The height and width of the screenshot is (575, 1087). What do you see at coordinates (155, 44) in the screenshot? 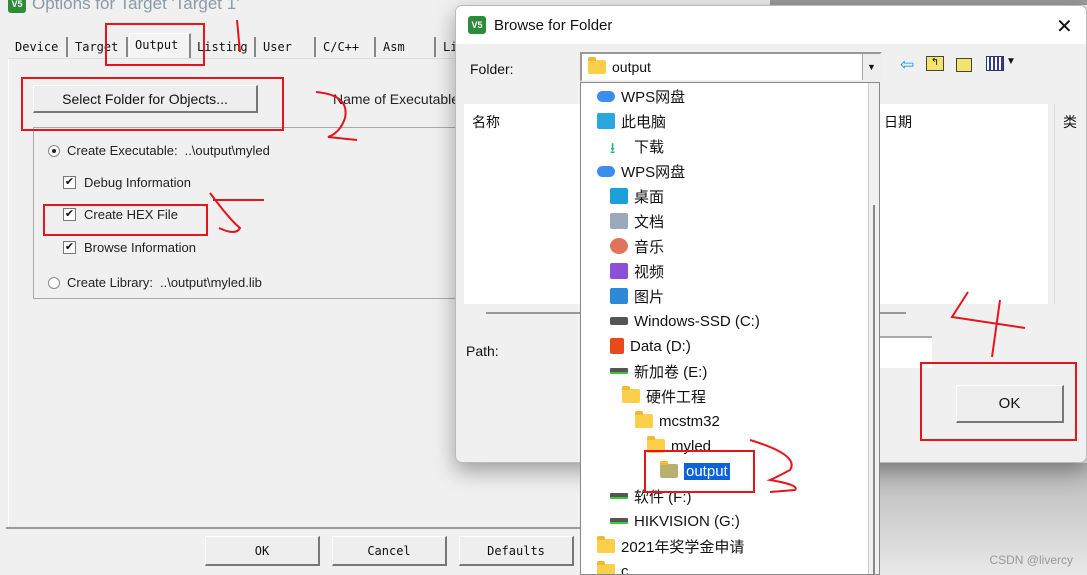
I see `annotation-box-output-tab` at bounding box center [155, 44].